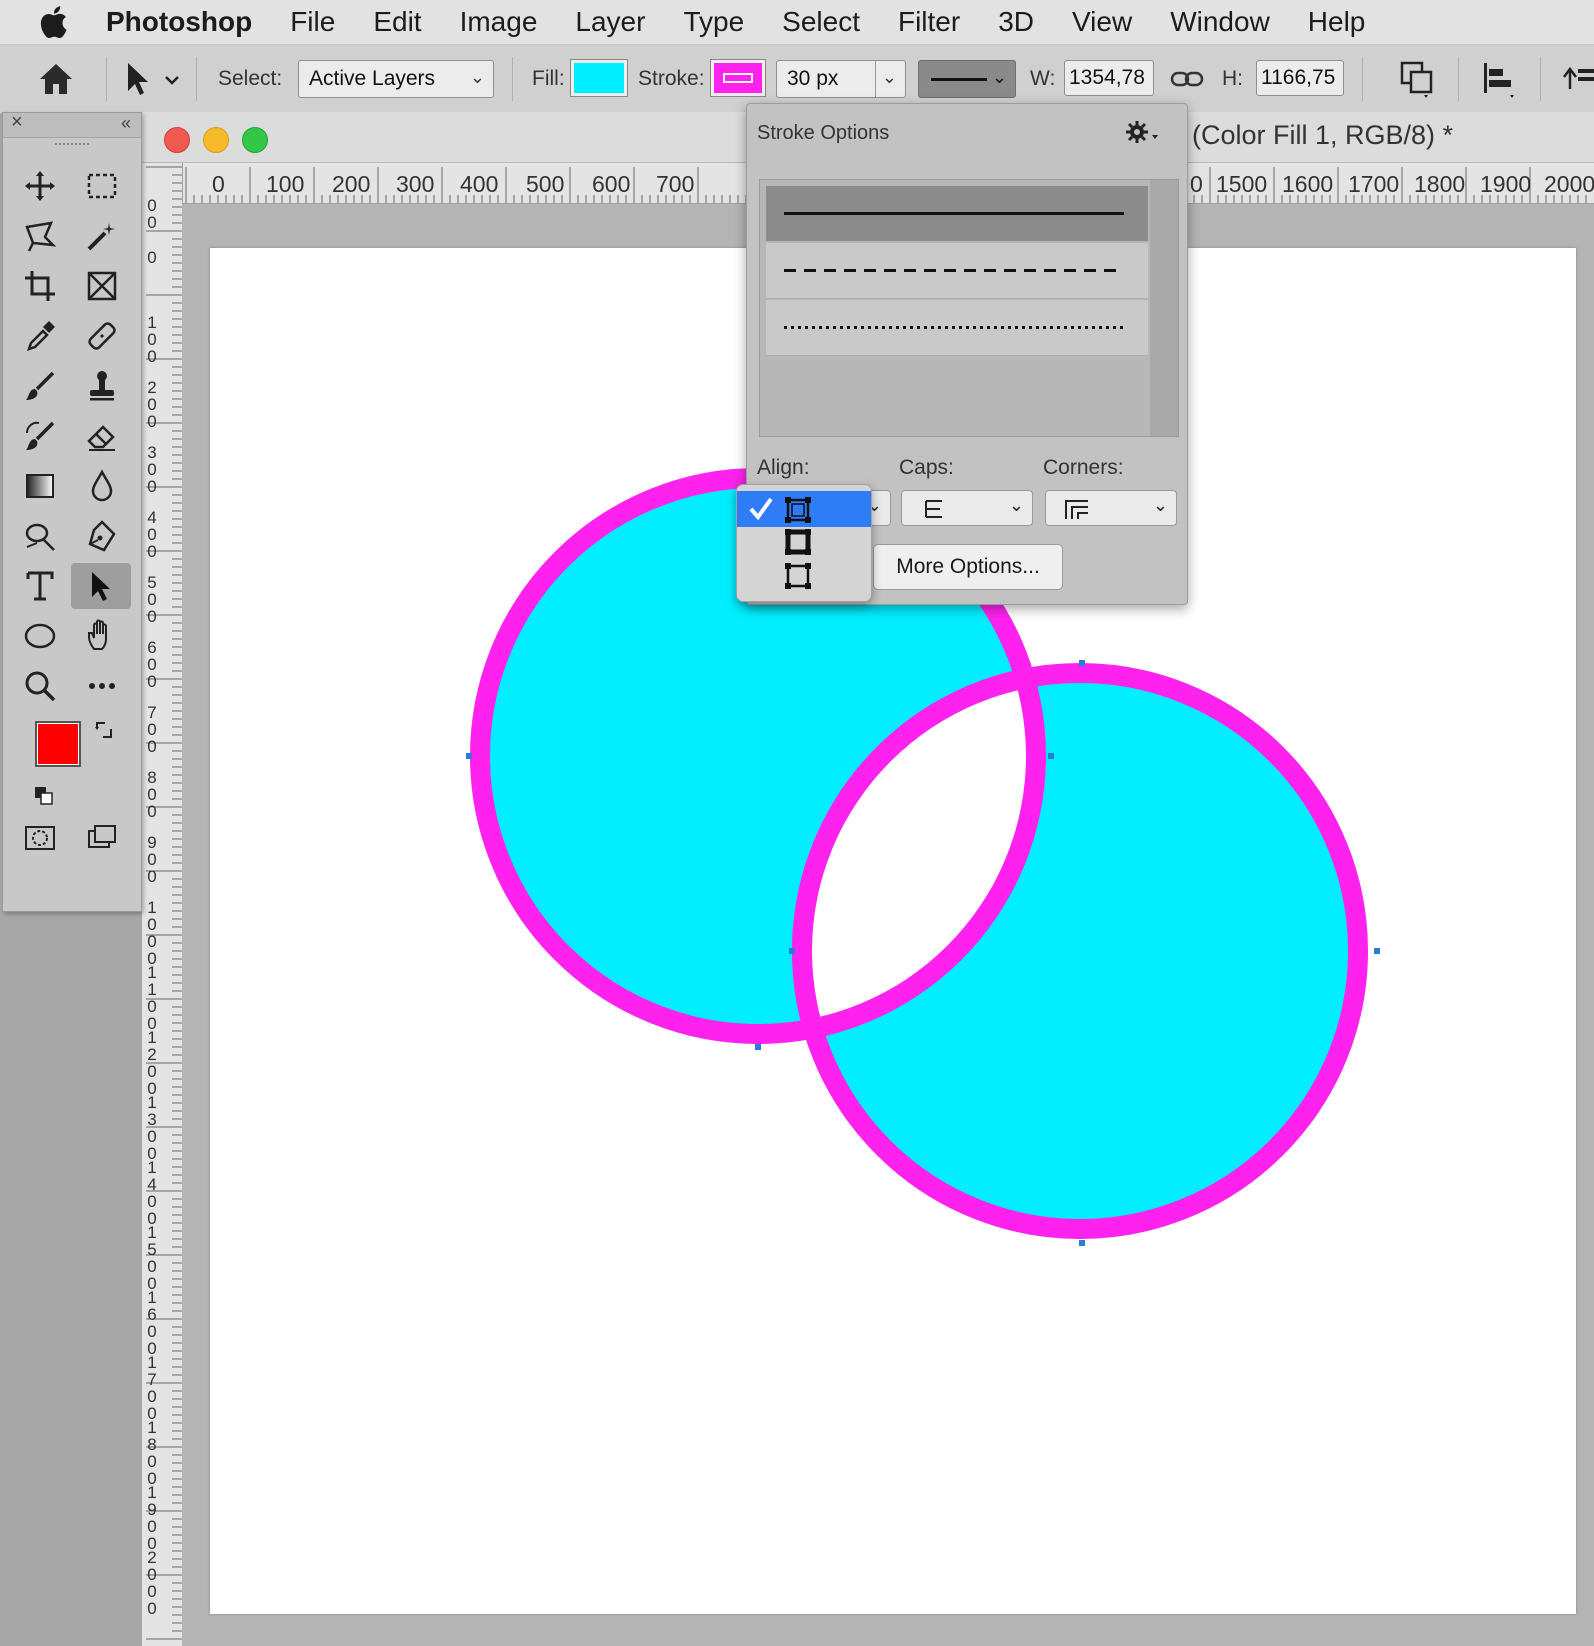 The image size is (1594, 1646). Describe the element at coordinates (126, 123) in the screenshot. I see `collapse-icon: «` at that location.